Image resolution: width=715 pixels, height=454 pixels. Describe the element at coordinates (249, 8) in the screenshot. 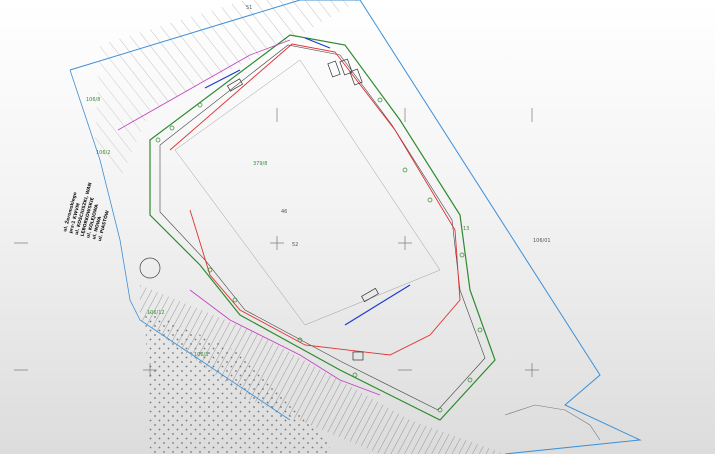

I see `label-top-code: 51` at that location.